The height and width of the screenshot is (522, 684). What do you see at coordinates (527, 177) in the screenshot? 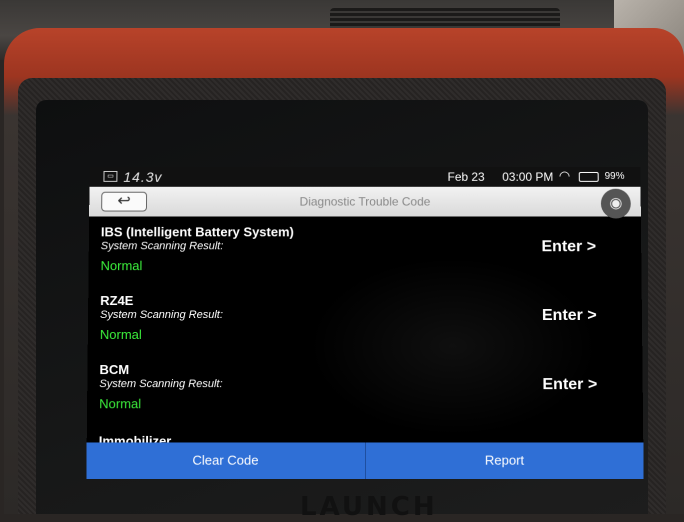
I see `status-time: 03:00 PM` at bounding box center [527, 177].